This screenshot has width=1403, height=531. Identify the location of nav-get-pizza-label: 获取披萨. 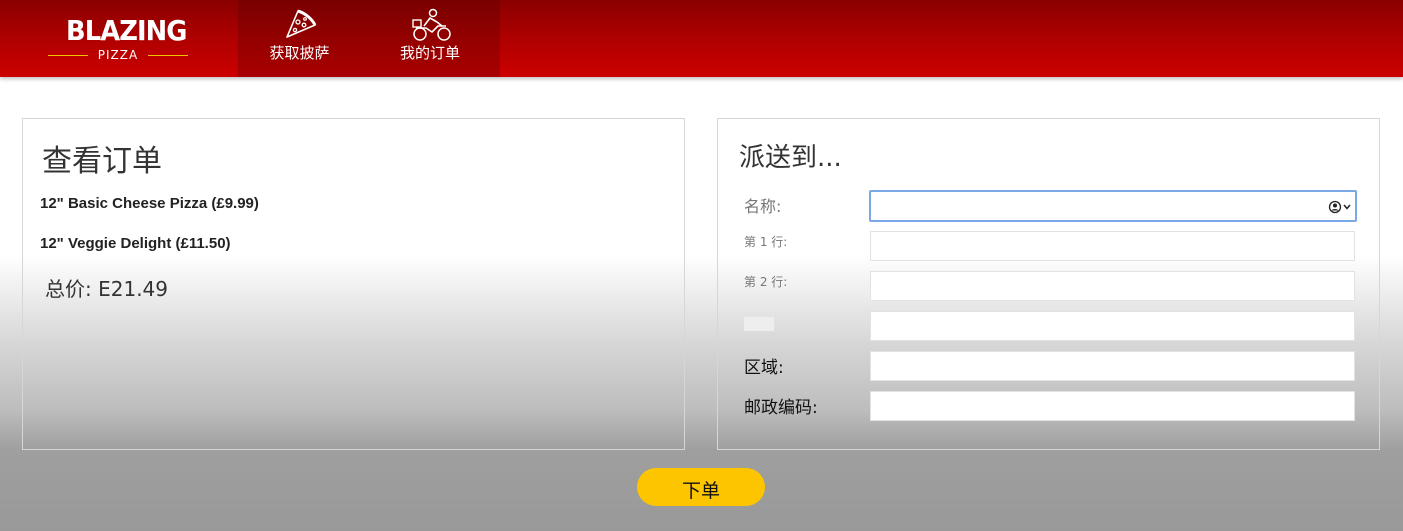
(299, 53).